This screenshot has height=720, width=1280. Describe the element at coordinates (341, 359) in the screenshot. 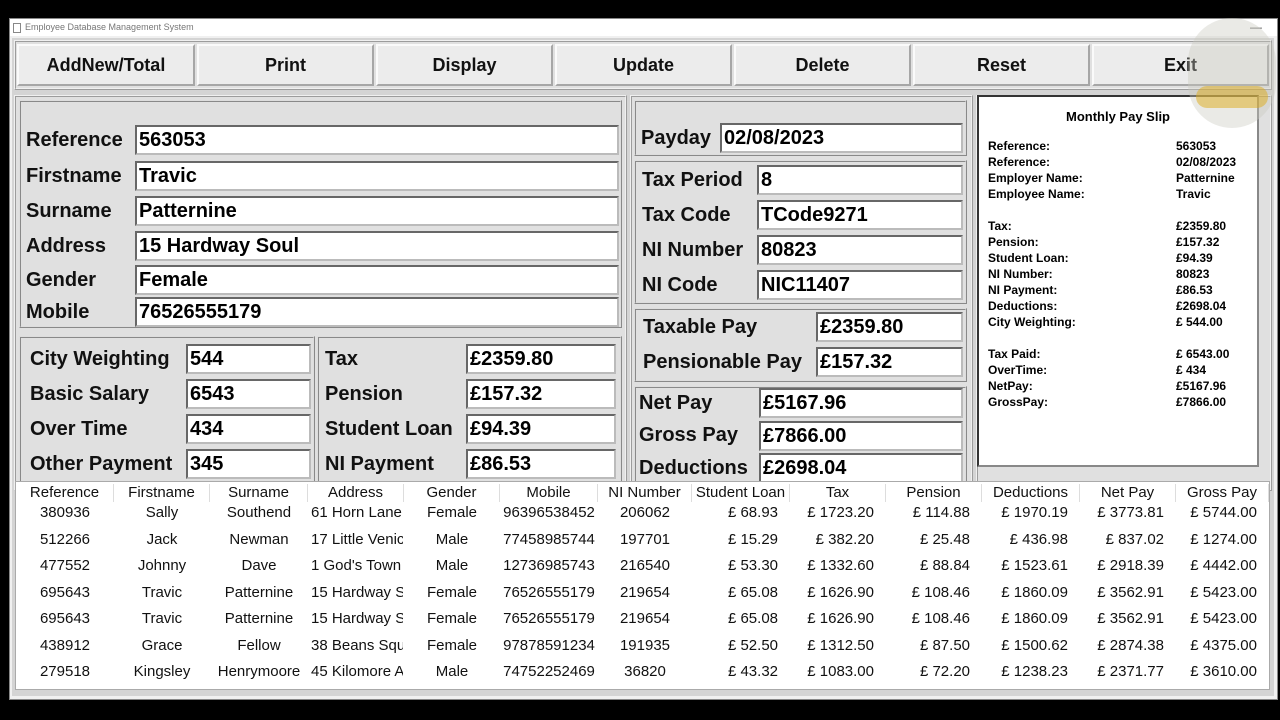

I see `tax-label: Tax` at that location.